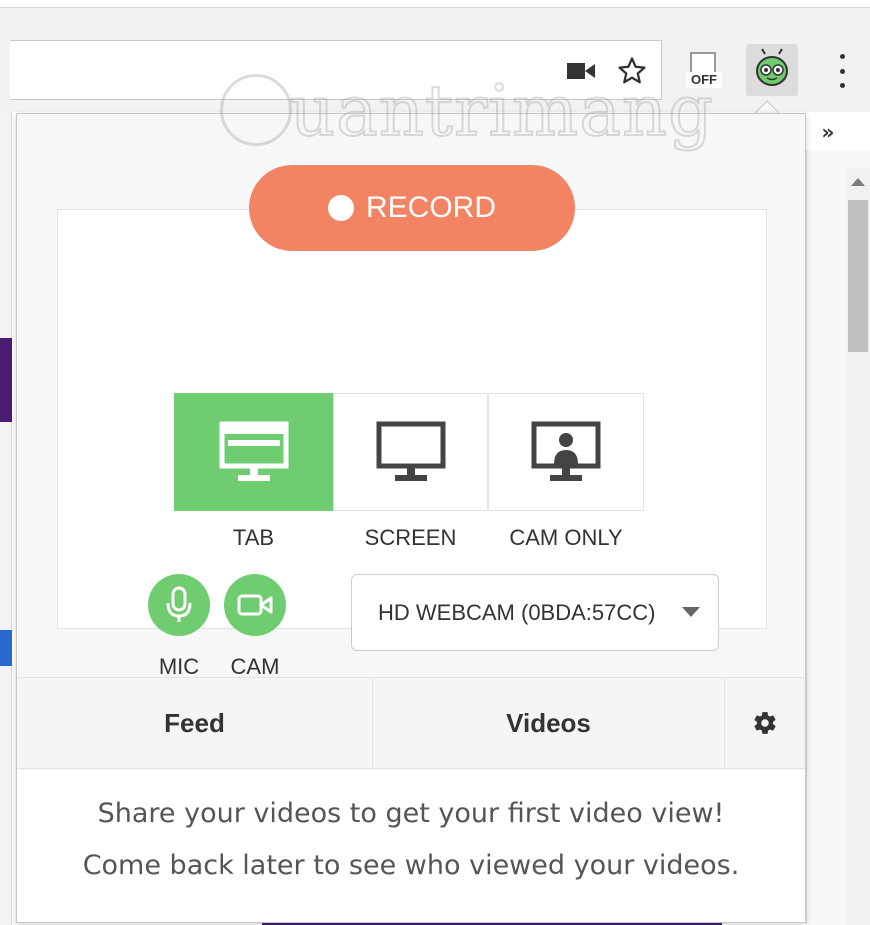  What do you see at coordinates (517, 612) in the screenshot?
I see `camera-select-value: HD WEBCAM (0BDA:57CC)` at bounding box center [517, 612].